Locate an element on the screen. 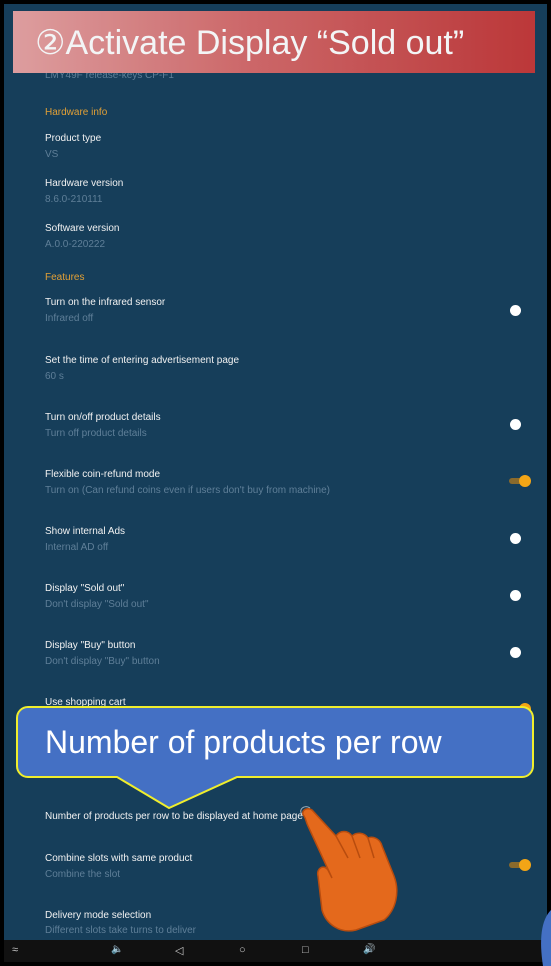 The image size is (551, 966). setting-title: Display "Sold out" is located at coordinates (85, 588).